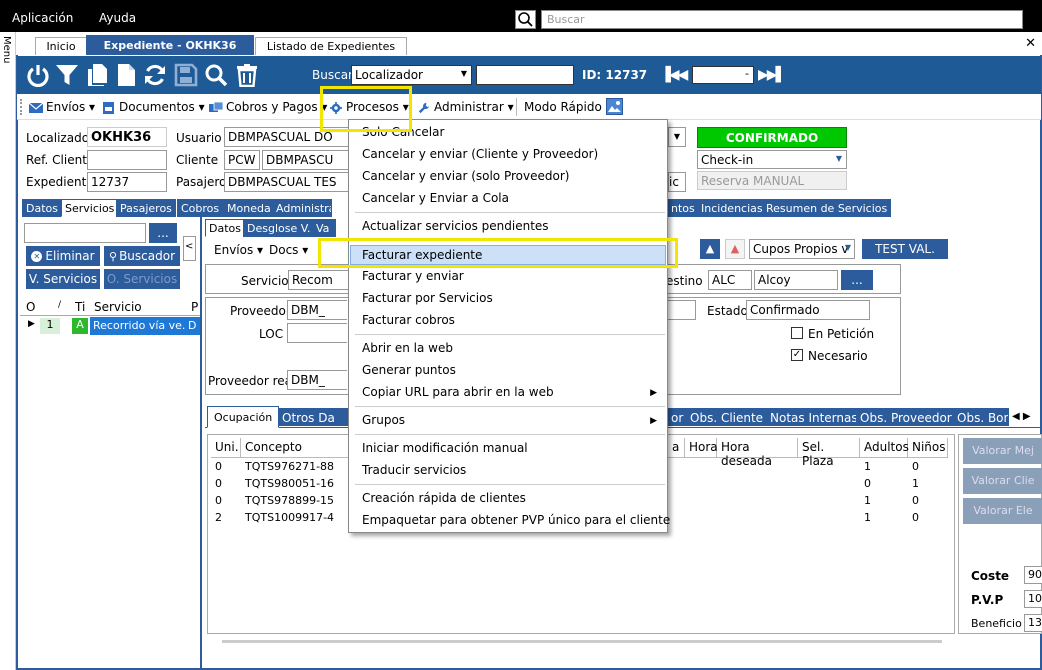 The height and width of the screenshot is (670, 1042). What do you see at coordinates (797, 355) in the screenshot?
I see `necesario-checkbox: ✓` at bounding box center [797, 355].